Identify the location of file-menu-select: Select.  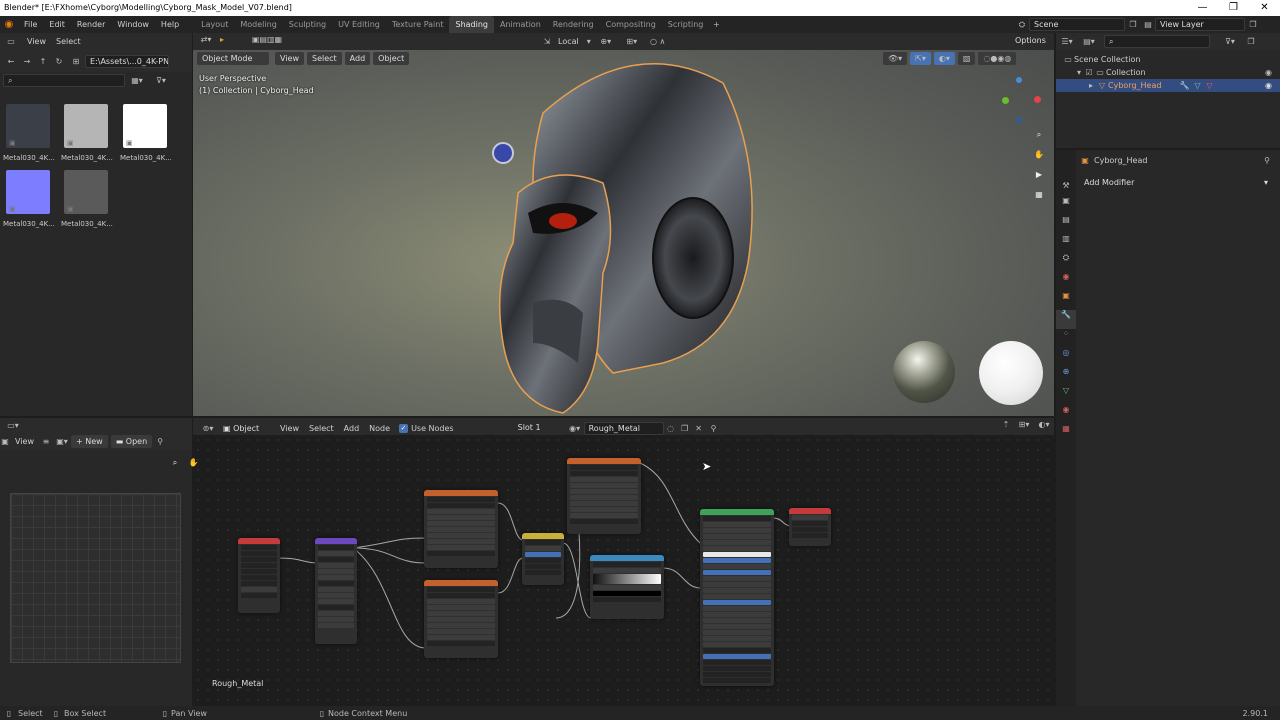
(68, 41).